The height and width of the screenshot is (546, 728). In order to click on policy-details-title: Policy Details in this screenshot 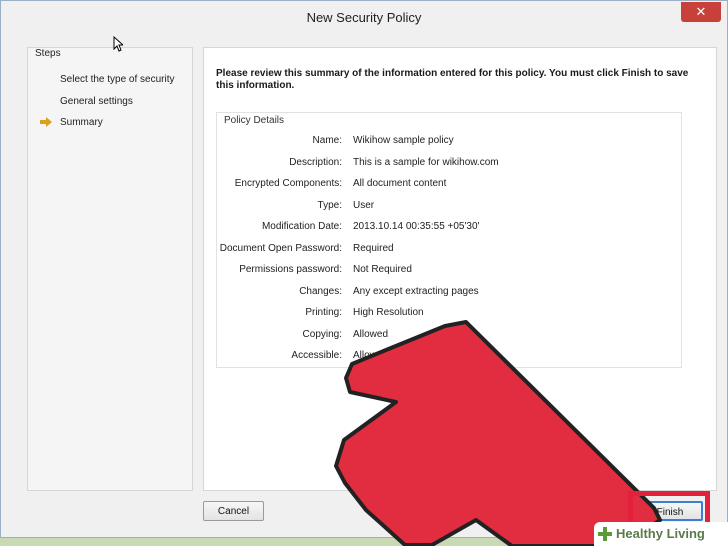, I will do `click(254, 120)`.